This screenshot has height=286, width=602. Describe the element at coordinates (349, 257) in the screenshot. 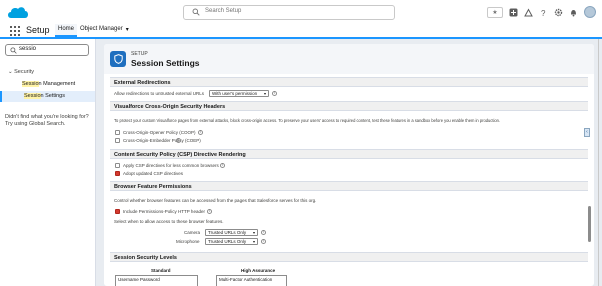

I see `section-session-security-levels: Session Security Levels` at that location.